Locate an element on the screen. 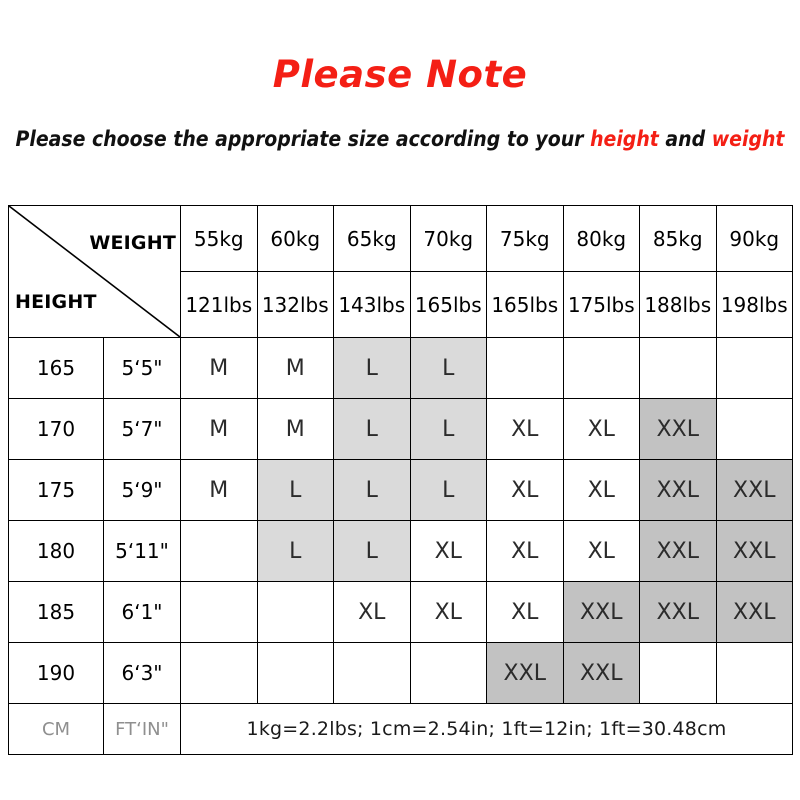 The height and width of the screenshot is (800, 800). footer-cm-label: CM is located at coordinates (56, 729).